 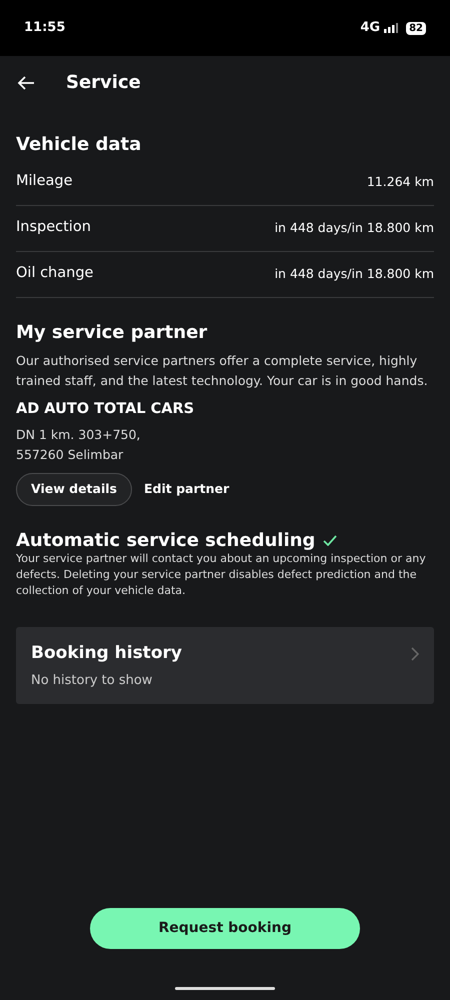 What do you see at coordinates (225, 665) in the screenshot?
I see `booking-history-card: Booking history No history to show` at bounding box center [225, 665].